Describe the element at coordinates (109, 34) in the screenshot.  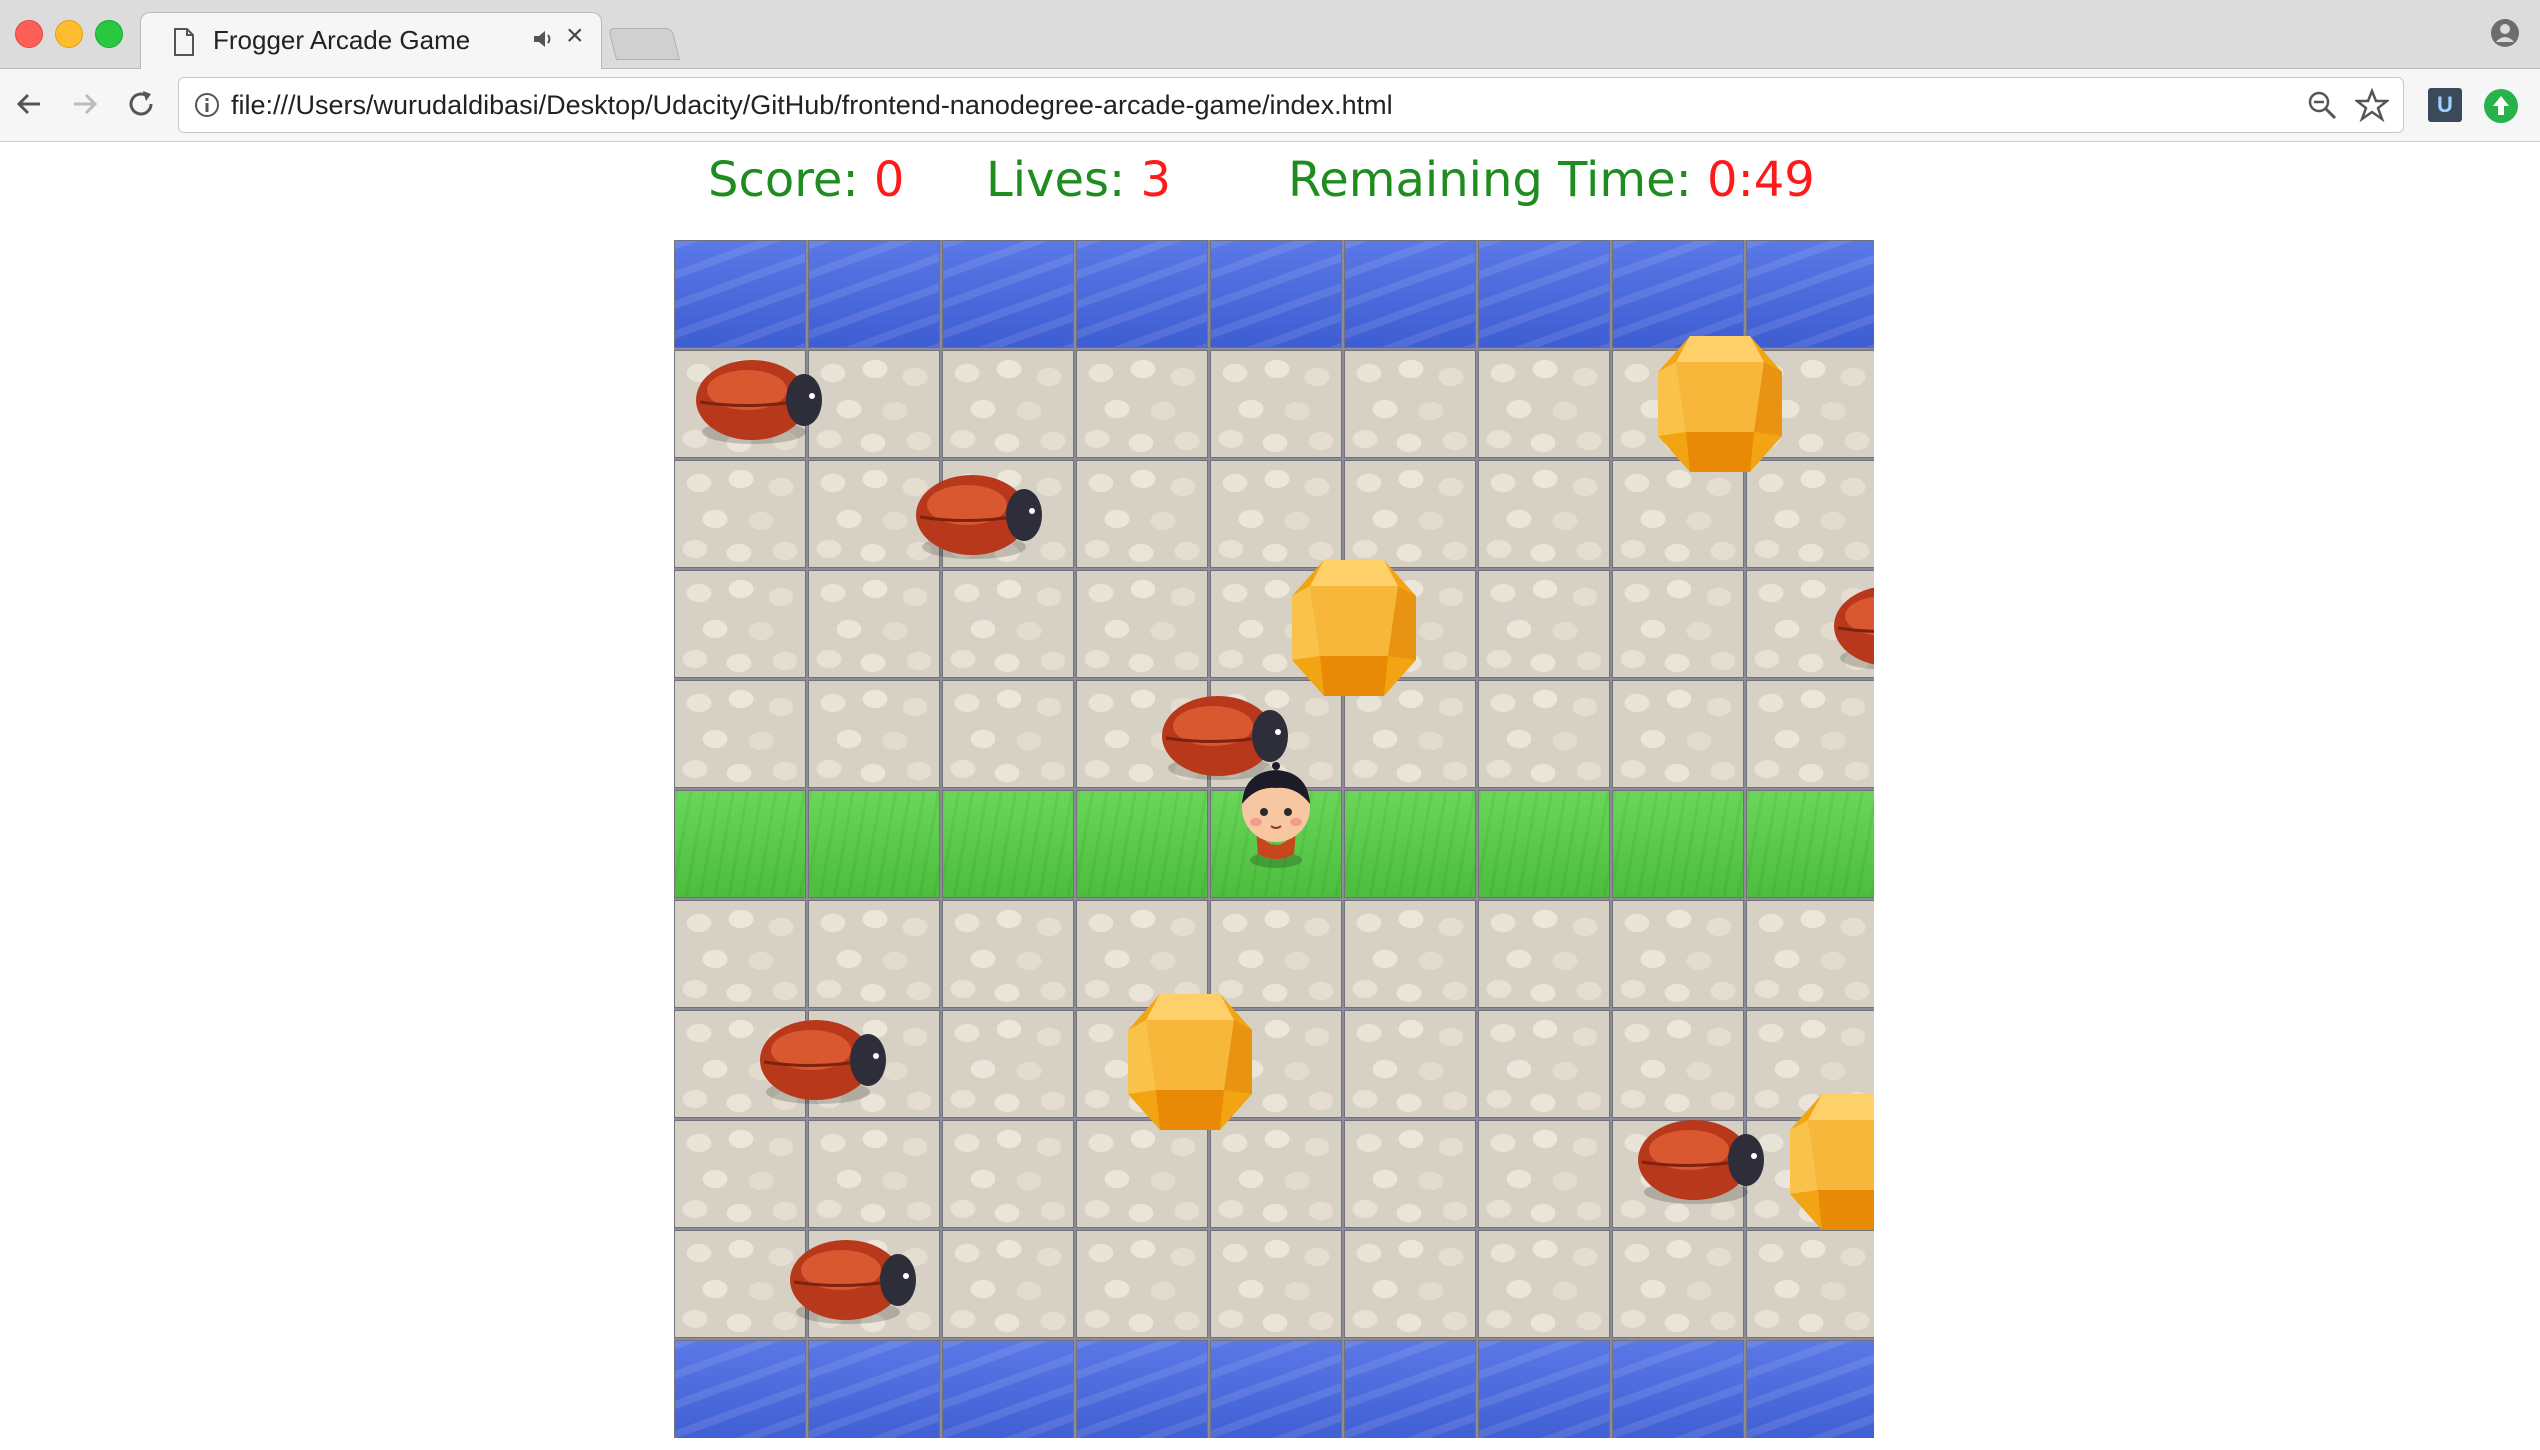
I see `window-maximize-button` at that location.